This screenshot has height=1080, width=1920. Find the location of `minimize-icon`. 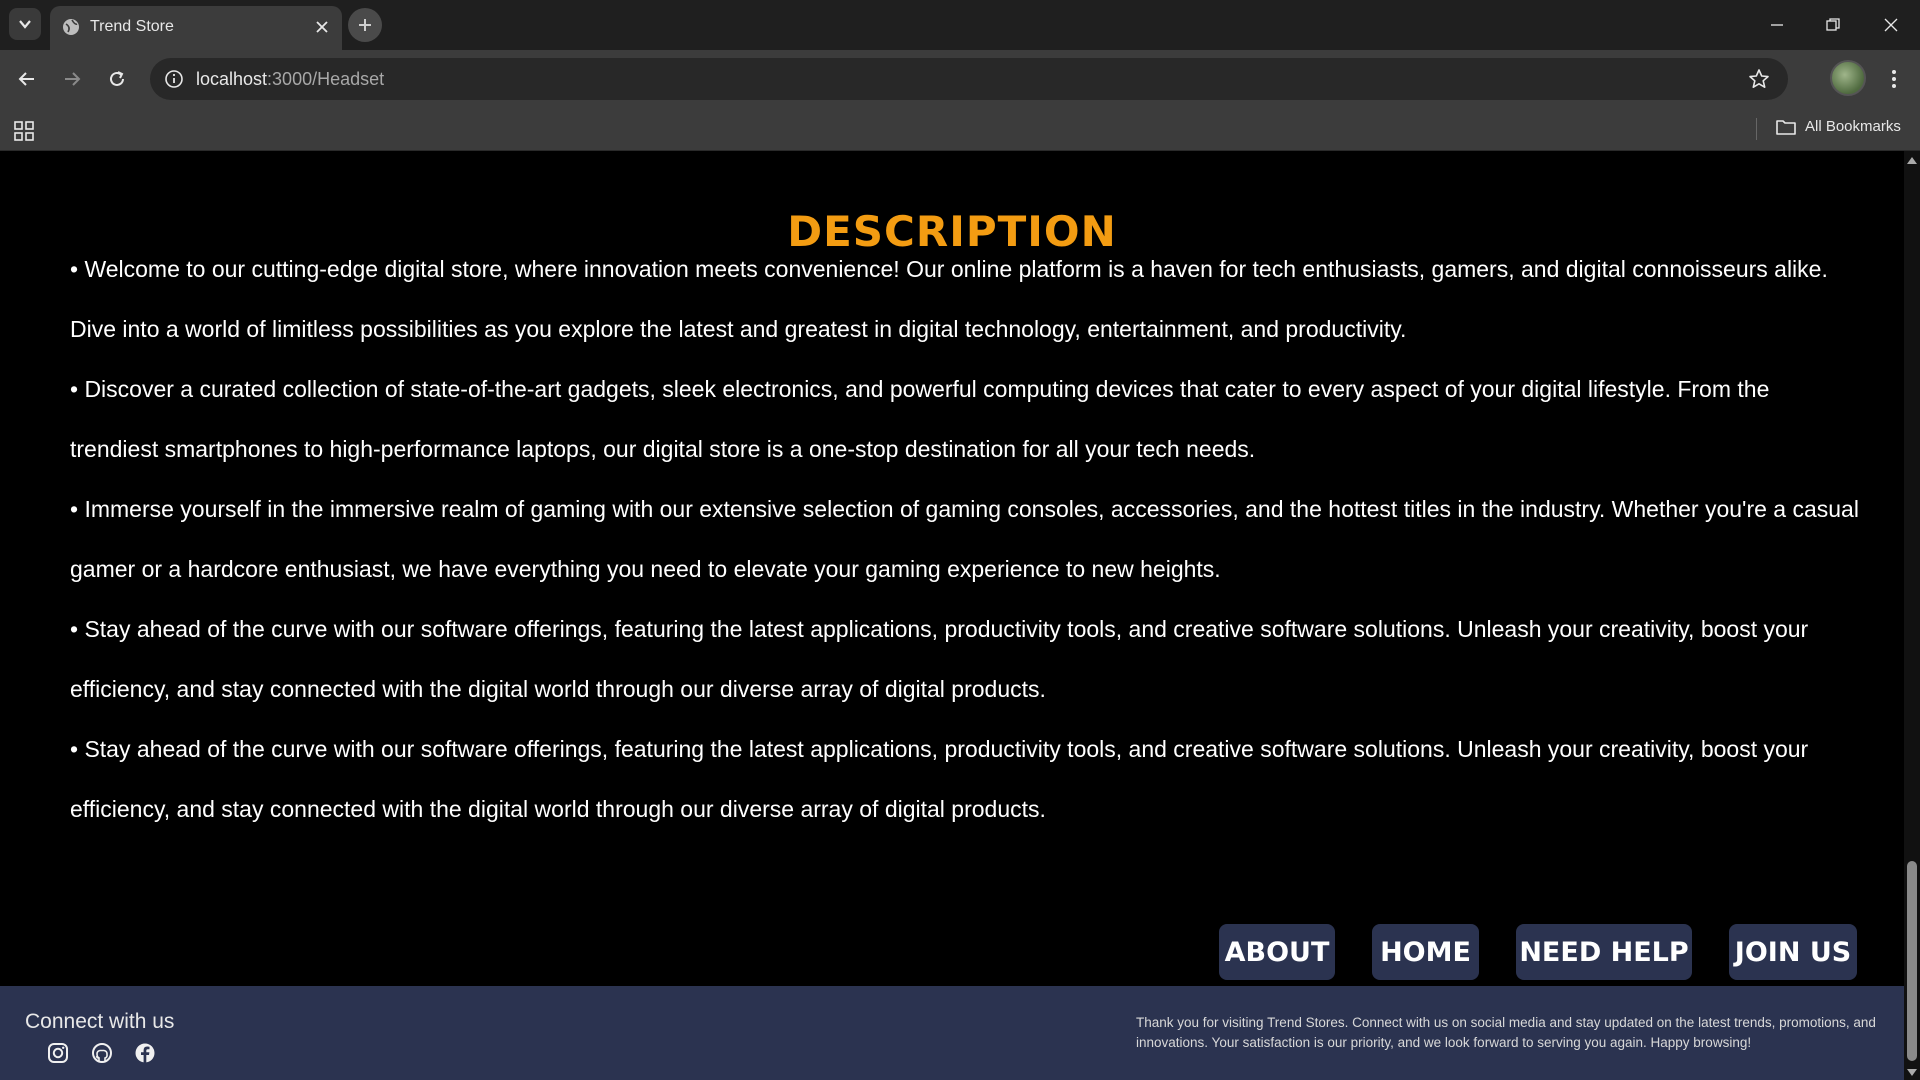

minimize-icon is located at coordinates (1777, 25).